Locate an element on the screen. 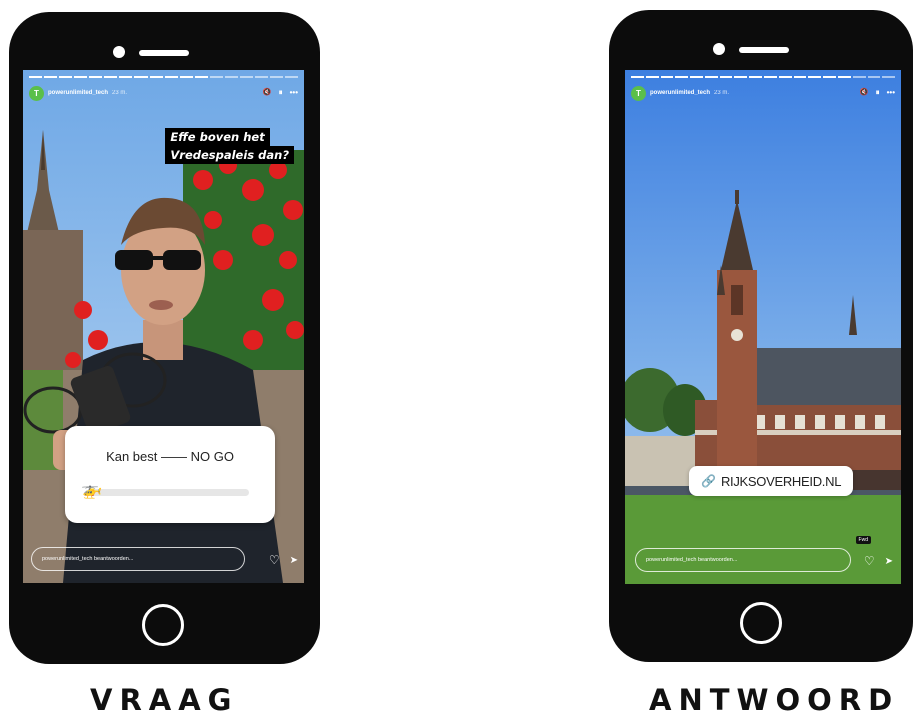 Image resolution: width=914 pixels, height=717 pixels. link-text: RIJKSOVERHEID.NL is located at coordinates (781, 481).